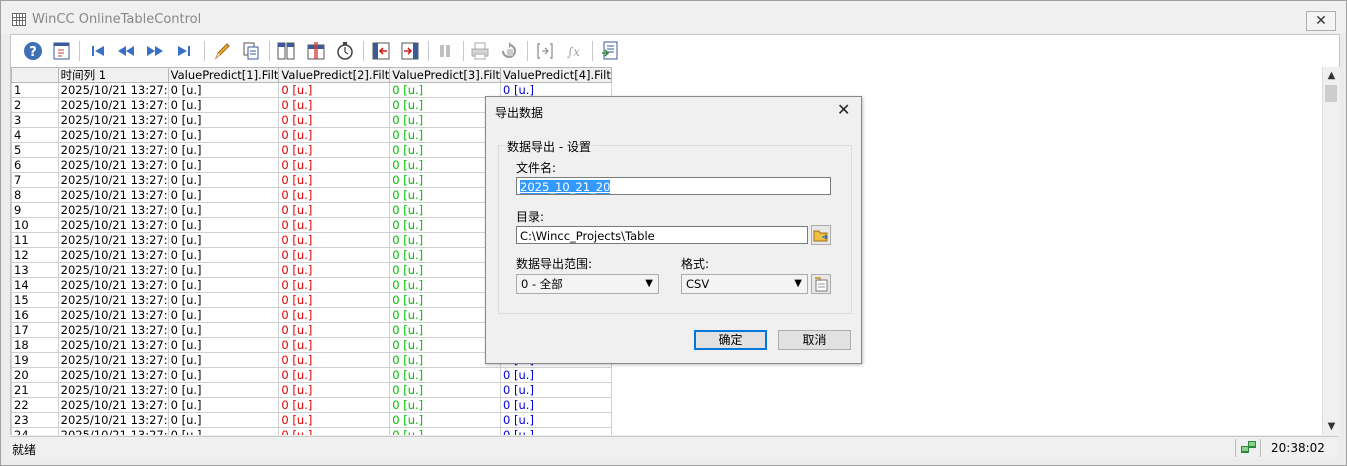 The image size is (1347, 466). I want to click on row-number-cell: 8, so click(35, 195).